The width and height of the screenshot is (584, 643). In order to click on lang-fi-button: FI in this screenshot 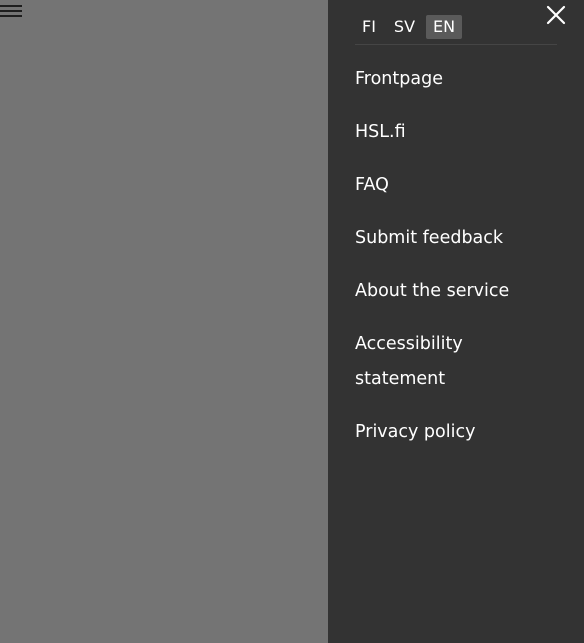, I will do `click(369, 27)`.